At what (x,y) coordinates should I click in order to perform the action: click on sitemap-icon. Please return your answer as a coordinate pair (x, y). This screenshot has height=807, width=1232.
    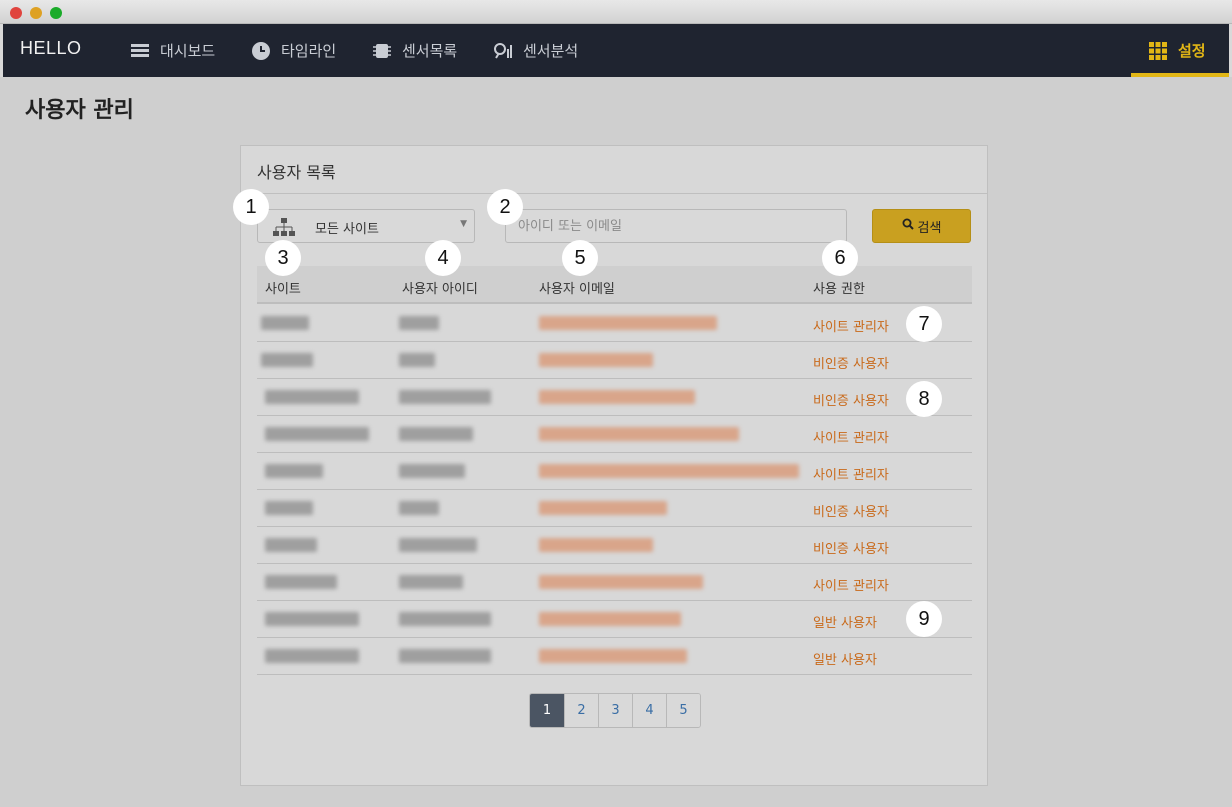
    Looking at the image, I should click on (284, 227).